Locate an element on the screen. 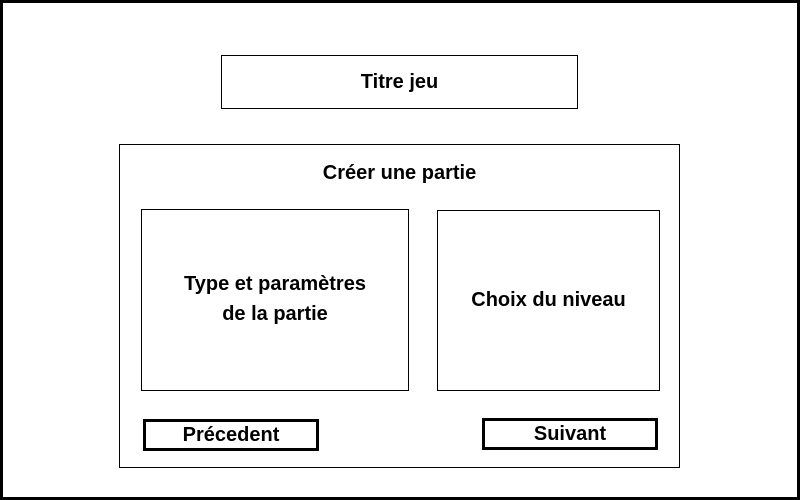 Image resolution: width=800 pixels, height=500 pixels. game-title-box: Titre jeu is located at coordinates (399, 82).